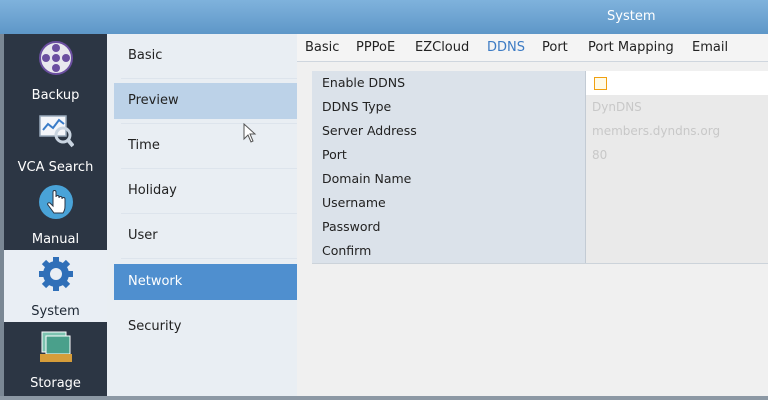 This screenshot has width=768, height=400. I want to click on enable-ddns-checkbox, so click(600, 83).